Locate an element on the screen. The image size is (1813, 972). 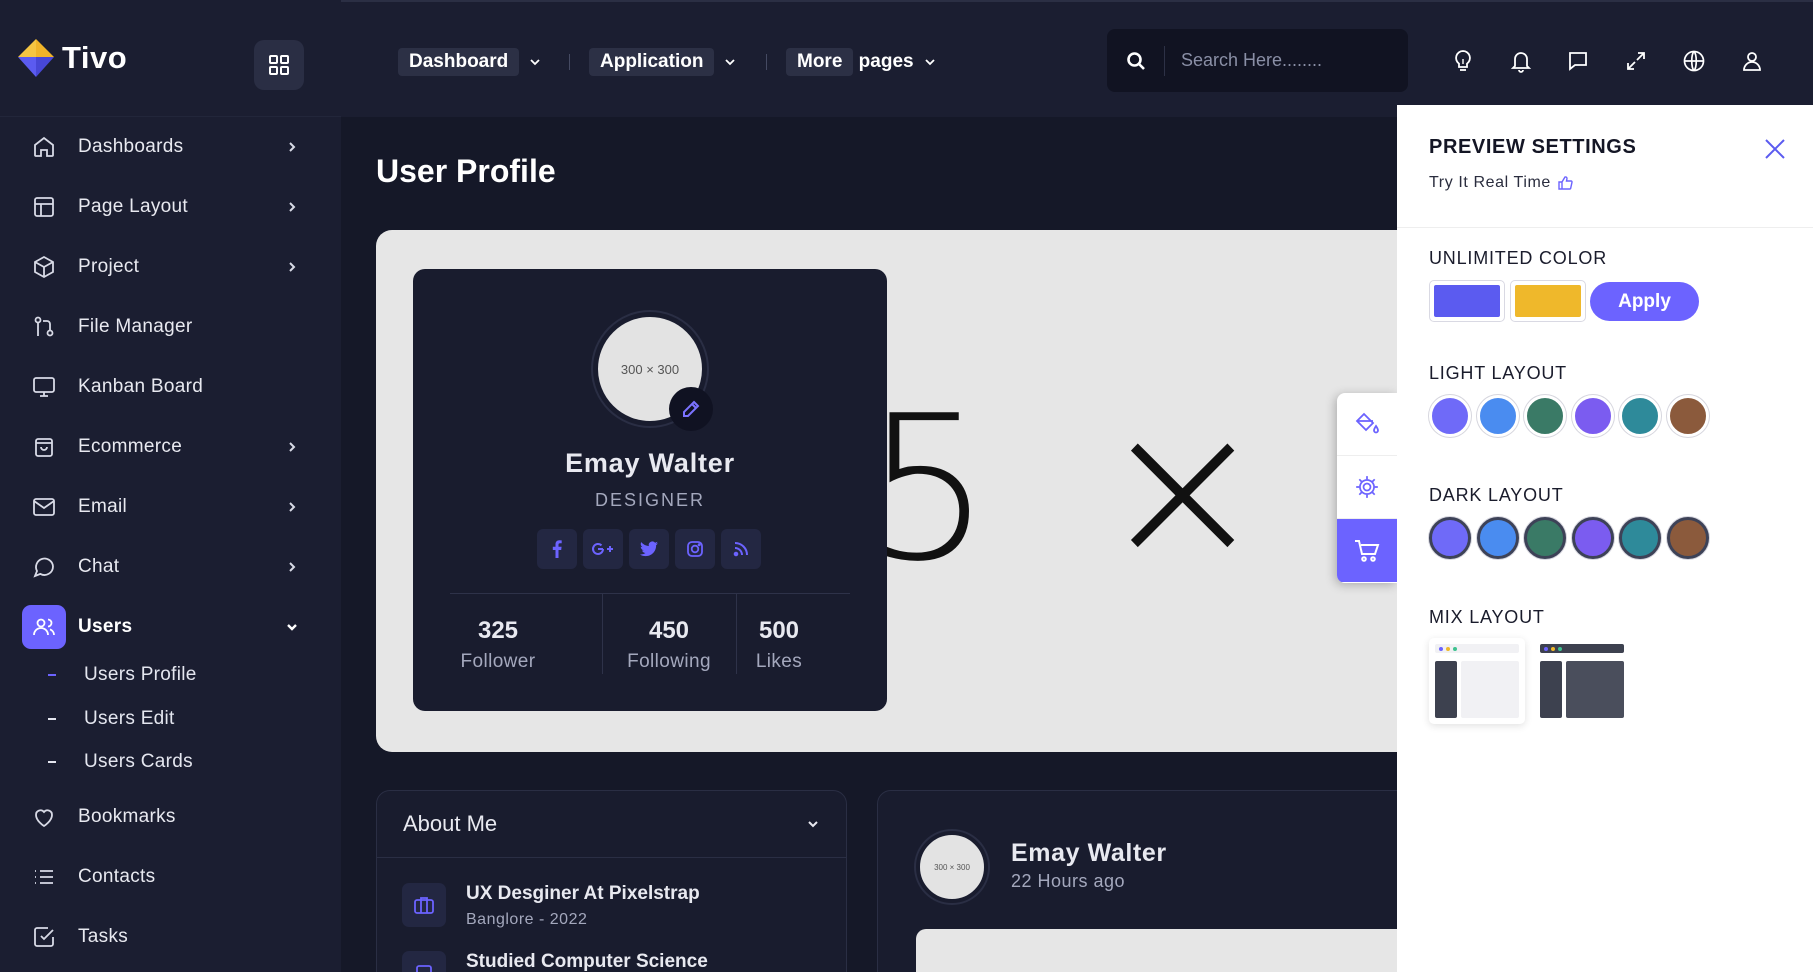
search-input is located at coordinates (1280, 60).